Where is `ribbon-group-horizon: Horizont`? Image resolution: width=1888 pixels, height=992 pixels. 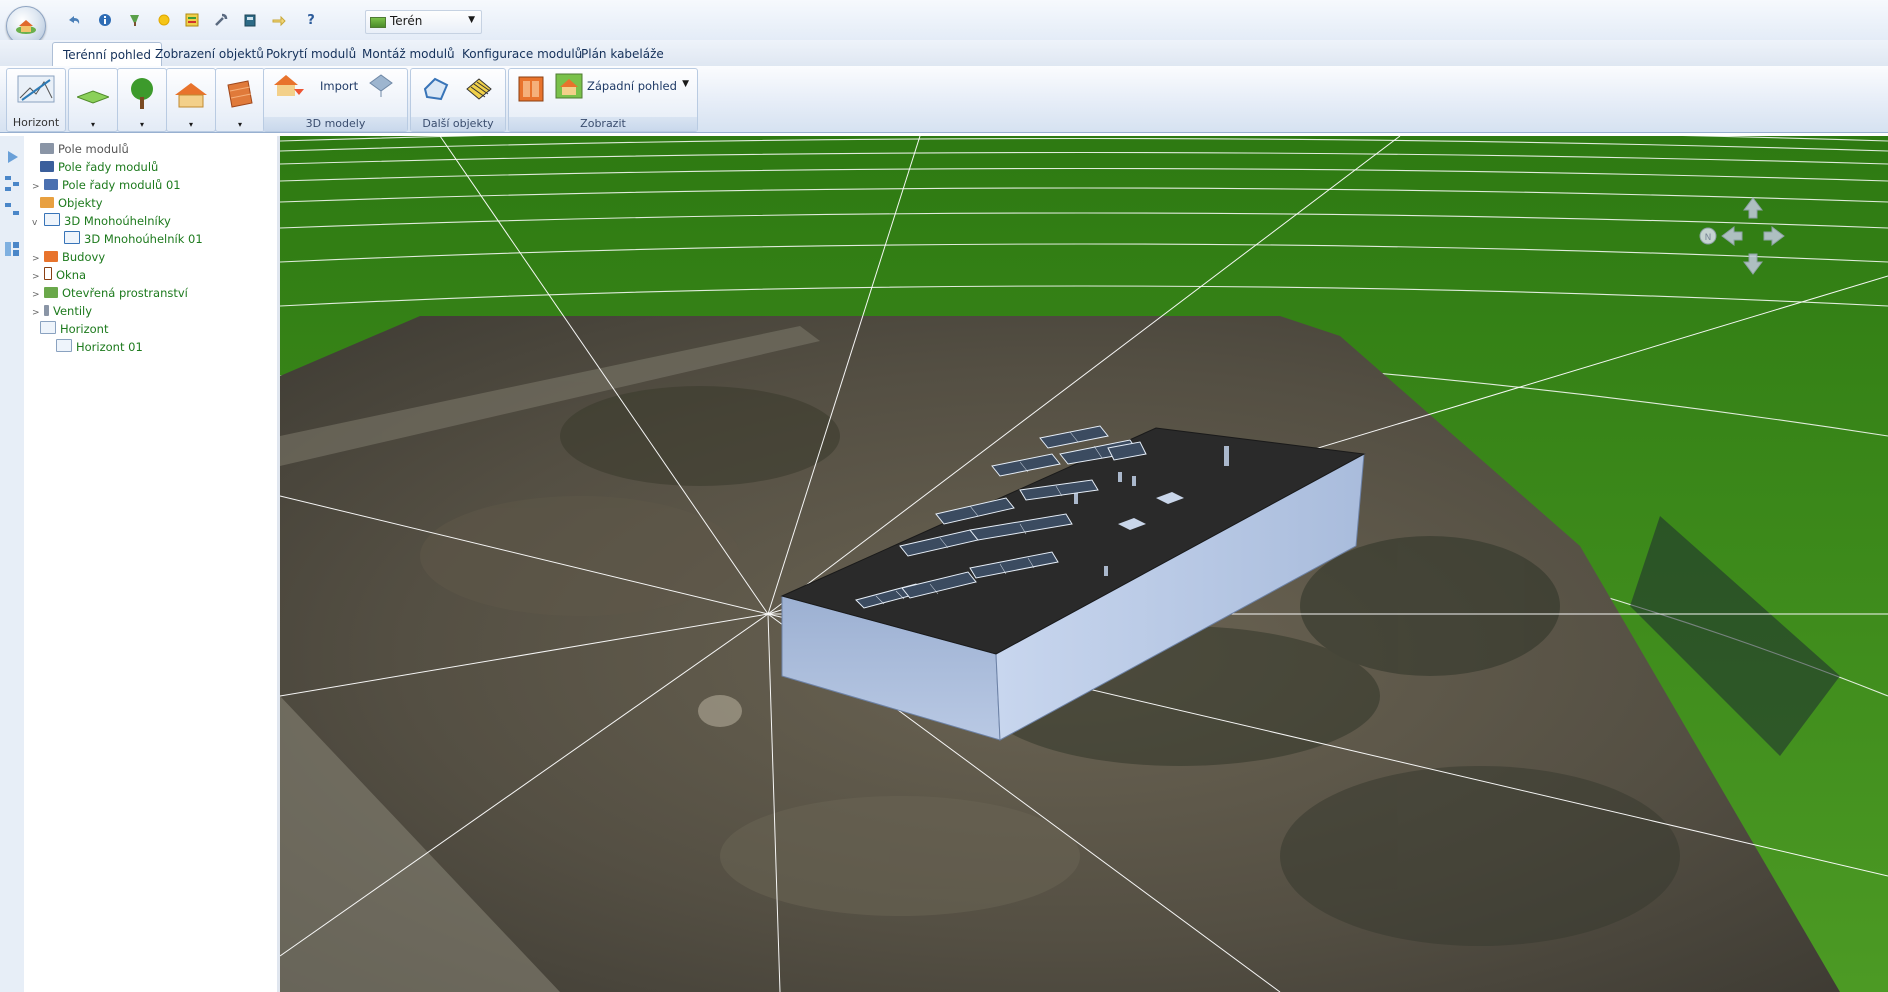 ribbon-group-horizon: Horizont is located at coordinates (36, 100).